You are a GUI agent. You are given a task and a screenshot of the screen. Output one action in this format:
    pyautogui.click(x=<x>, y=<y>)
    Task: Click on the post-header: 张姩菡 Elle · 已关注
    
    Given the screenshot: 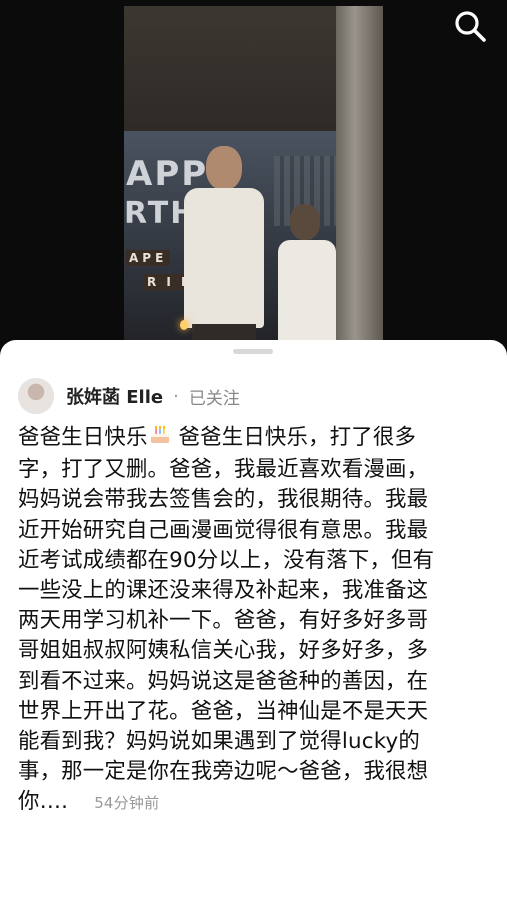 What is the action you would take?
    pyautogui.click(x=129, y=396)
    